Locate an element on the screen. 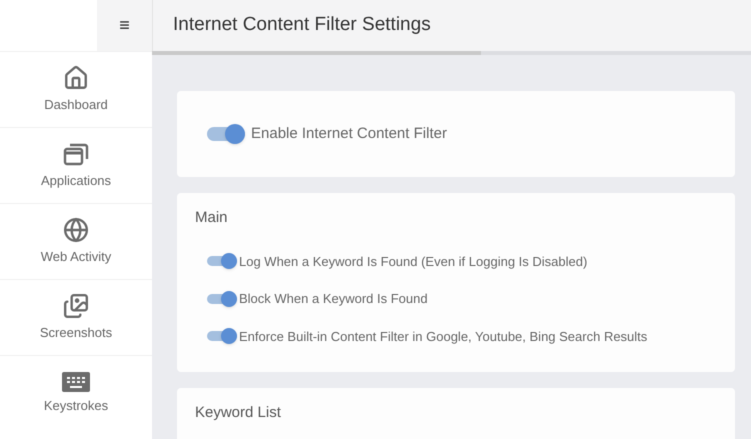  menu-button: ≡ is located at coordinates (124, 25).